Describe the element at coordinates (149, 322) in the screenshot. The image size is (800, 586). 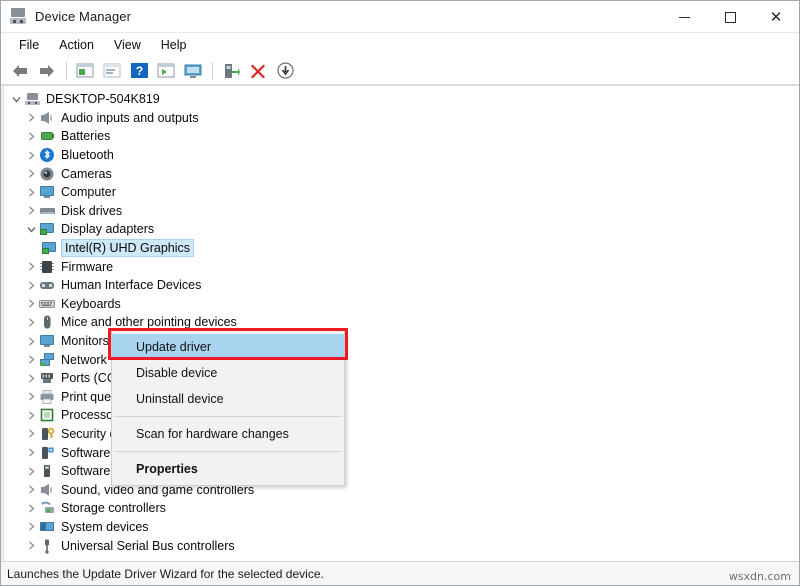
I see `tree-item-label: Mice and other pointing devices` at that location.